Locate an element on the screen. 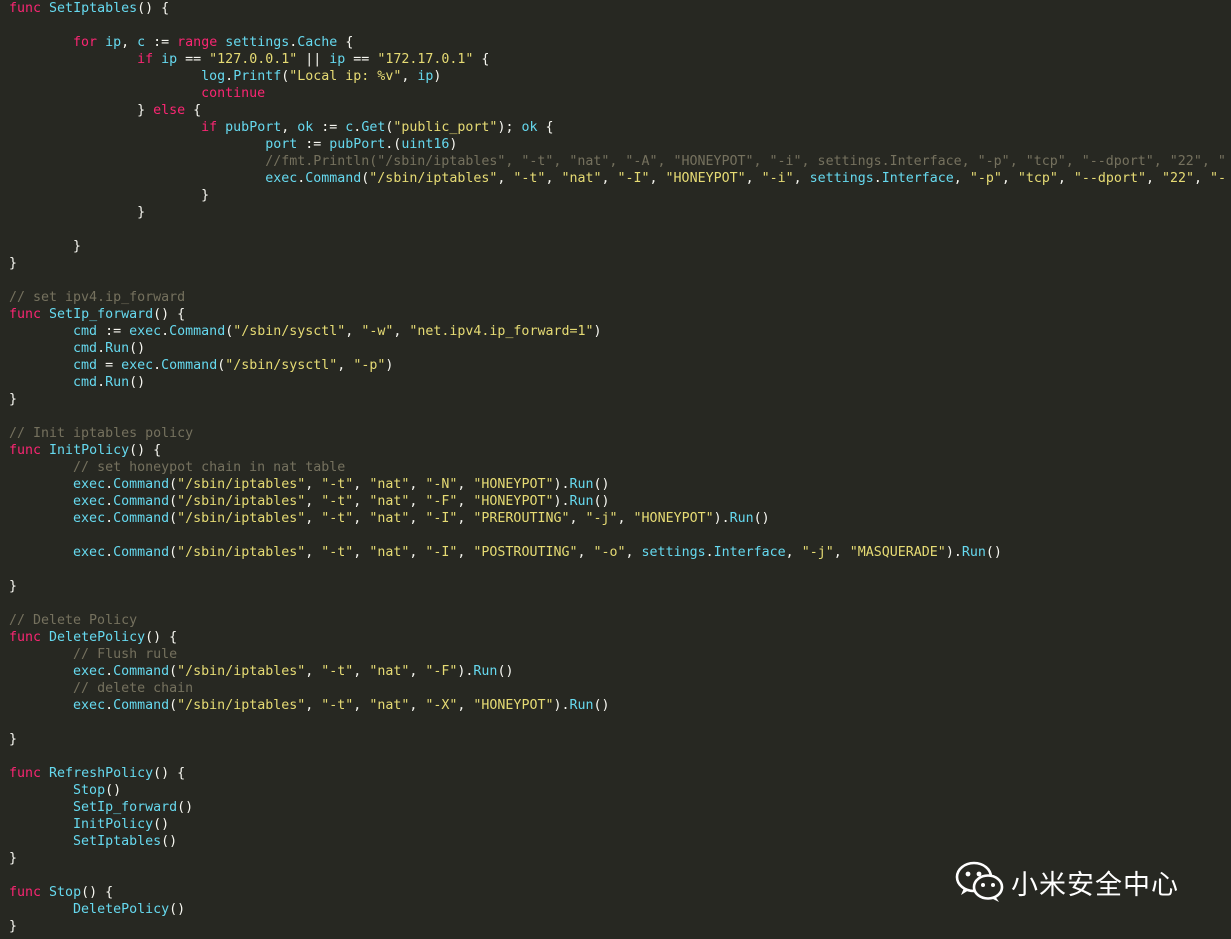 The image size is (1231, 939). code-token: ok is located at coordinates (305, 127).